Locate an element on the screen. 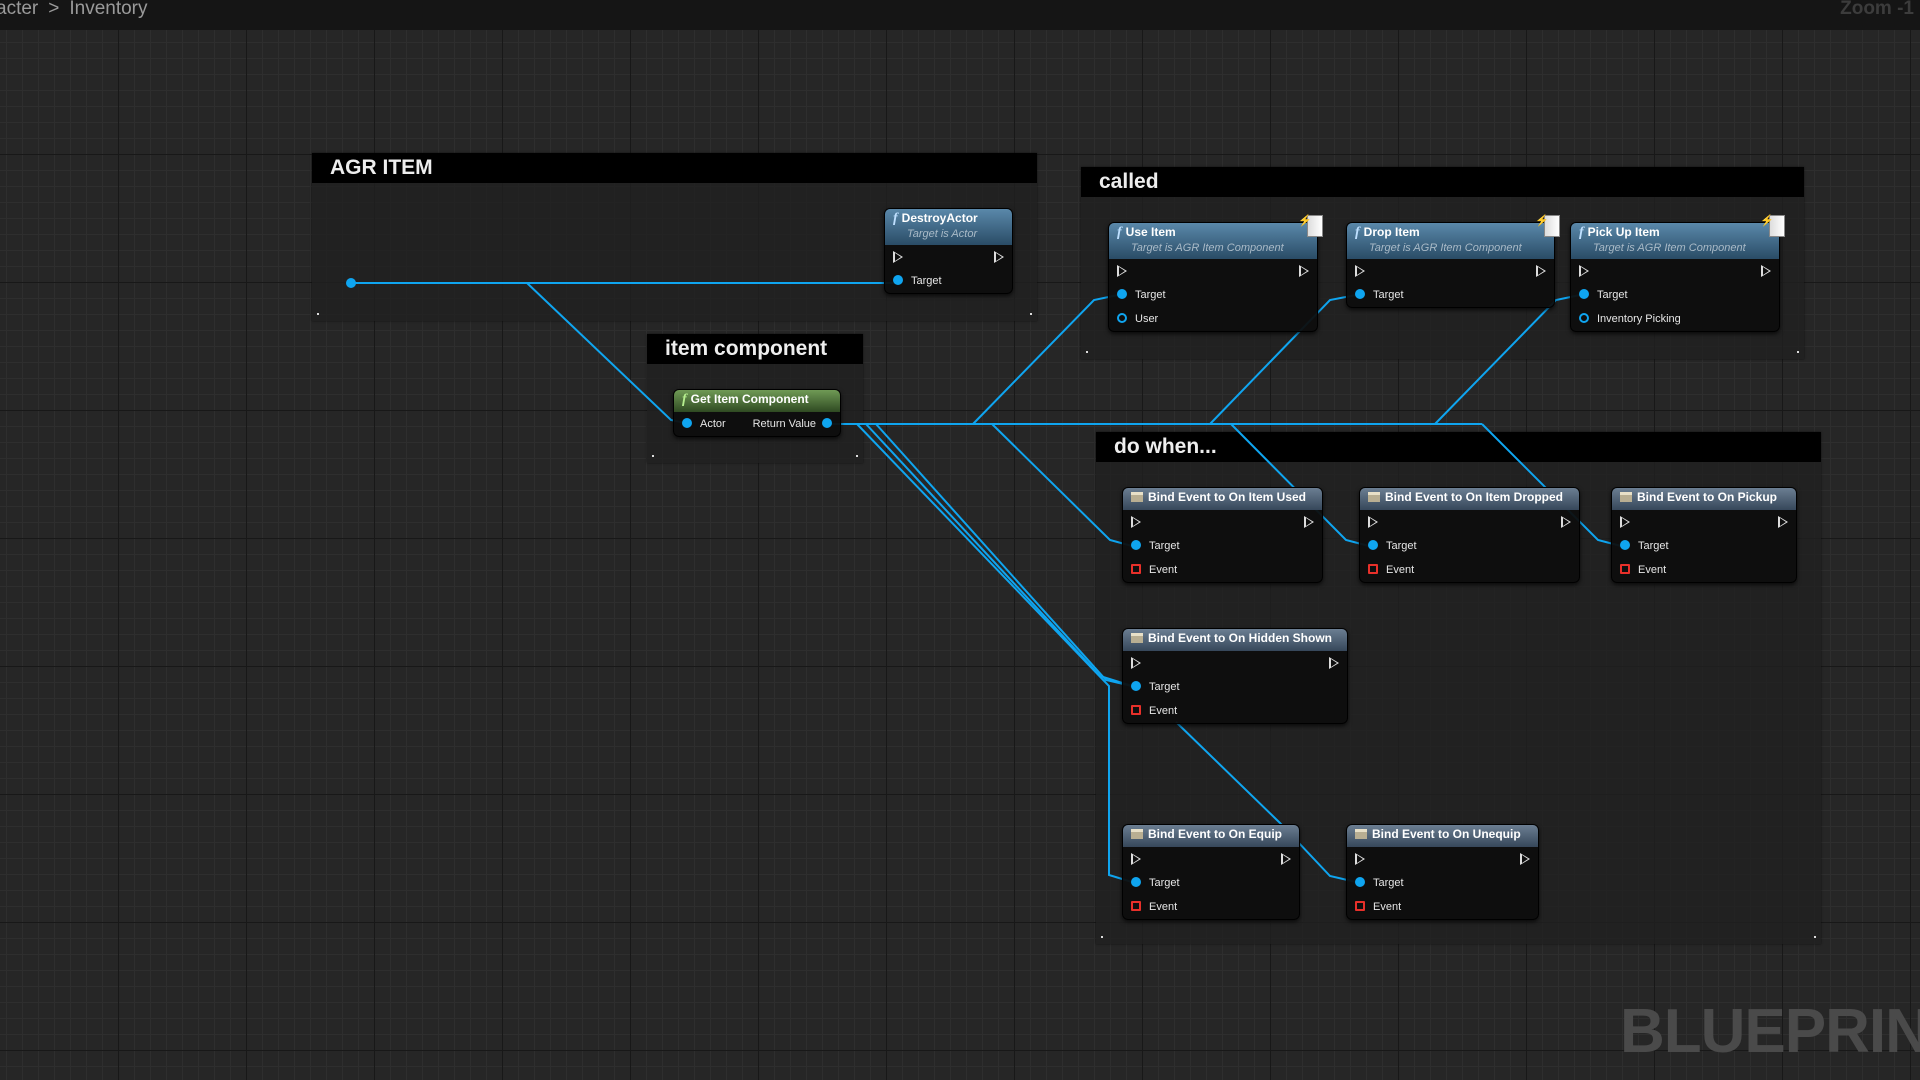 This screenshot has height=1080, width=1920. node-header: f Get Item Component is located at coordinates (757, 401).